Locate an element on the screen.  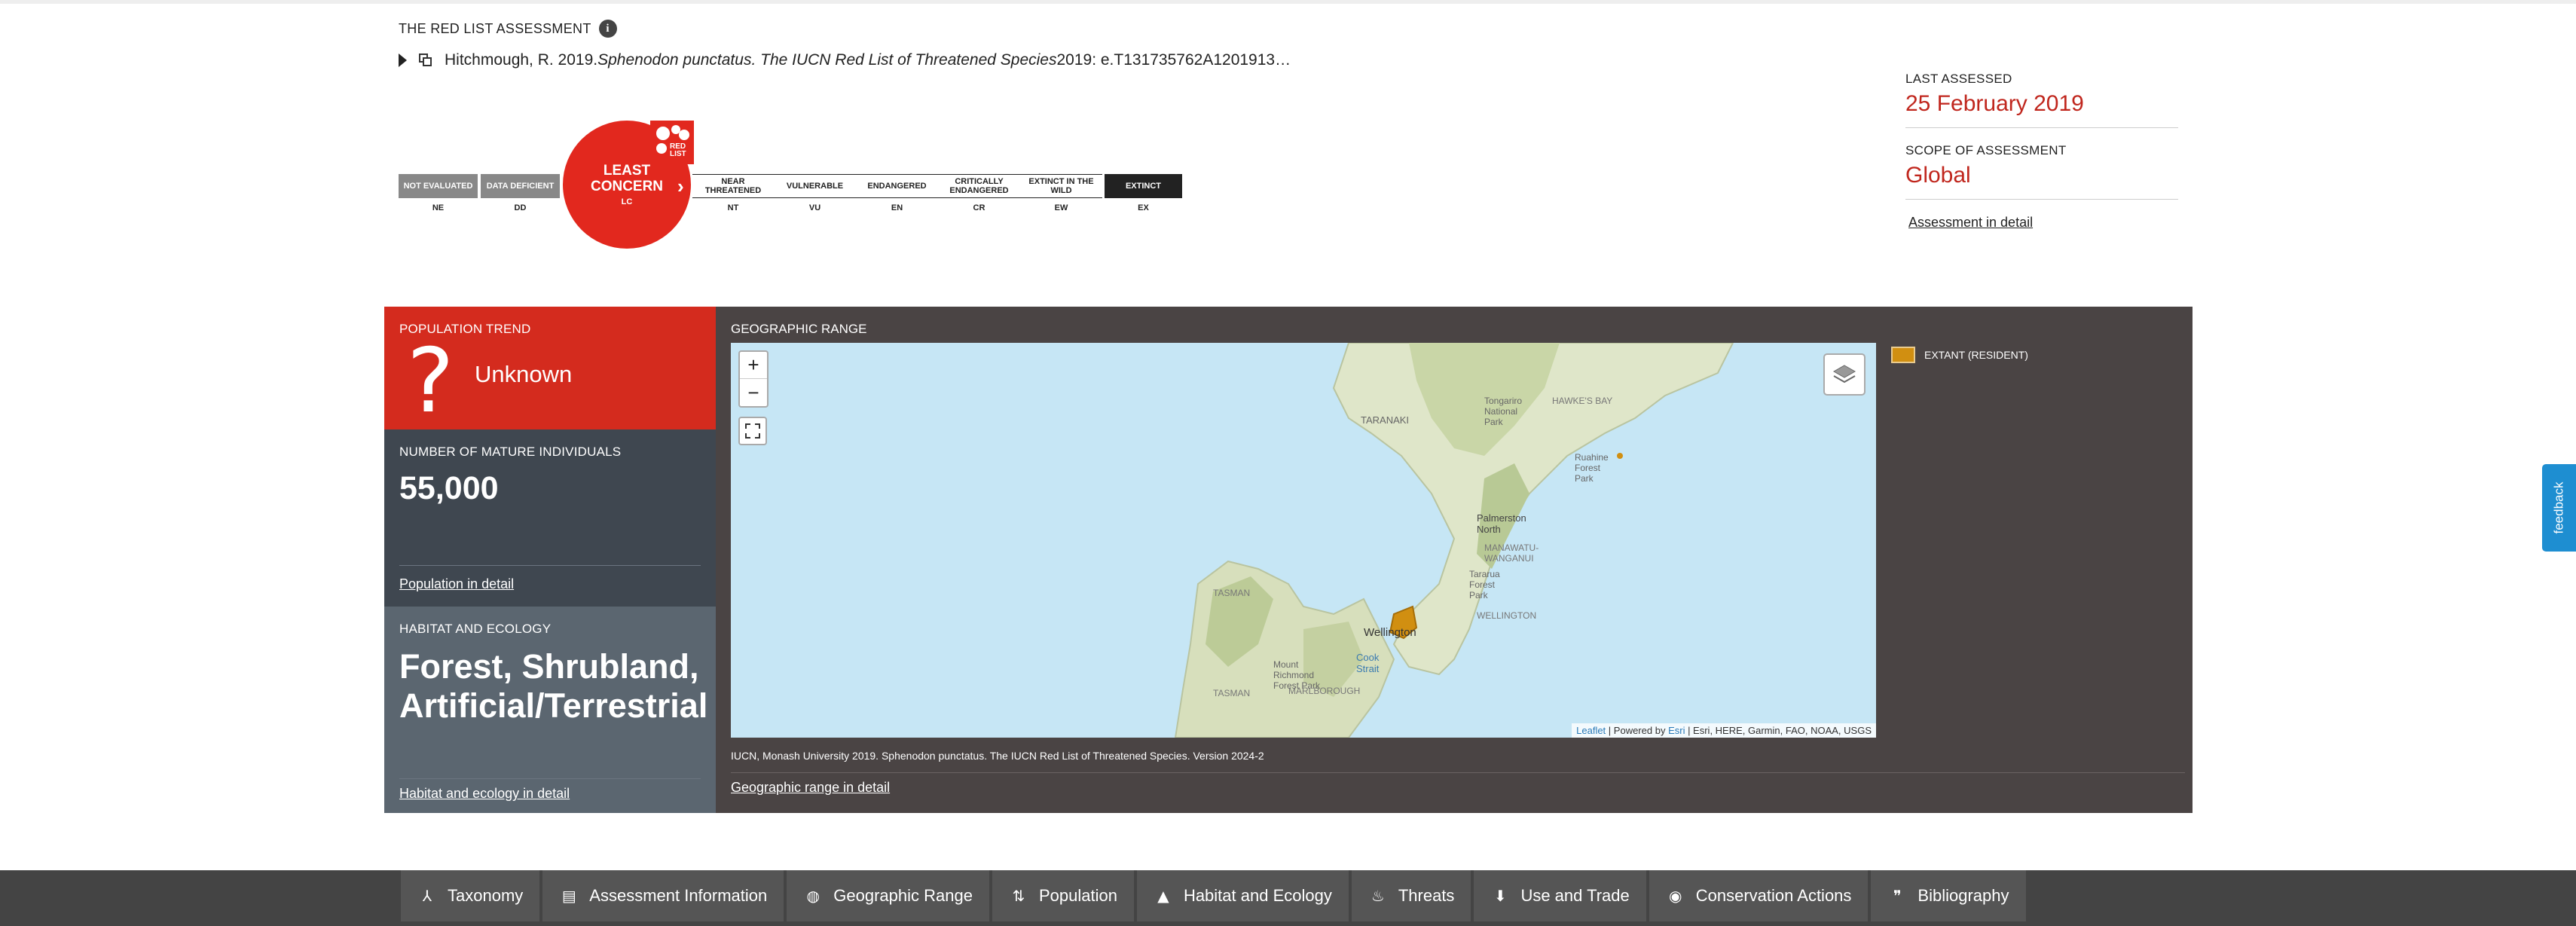
place-label: Cook Strait is located at coordinates (1368, 663).